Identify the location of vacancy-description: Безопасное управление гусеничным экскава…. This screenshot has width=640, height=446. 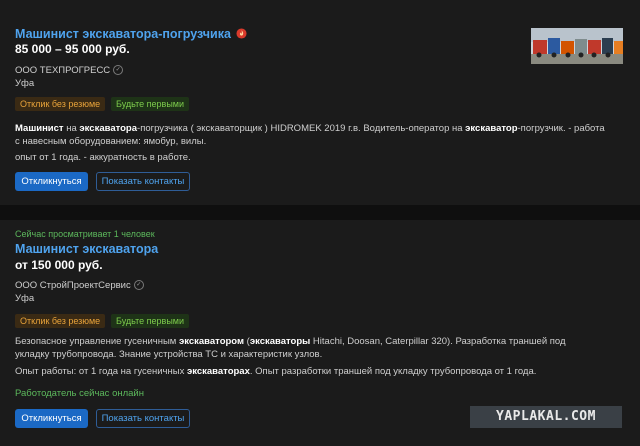
(300, 348).